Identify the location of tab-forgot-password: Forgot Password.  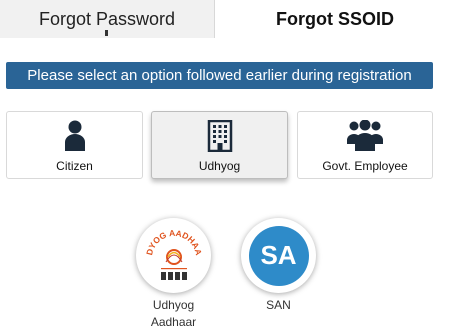
(107, 19).